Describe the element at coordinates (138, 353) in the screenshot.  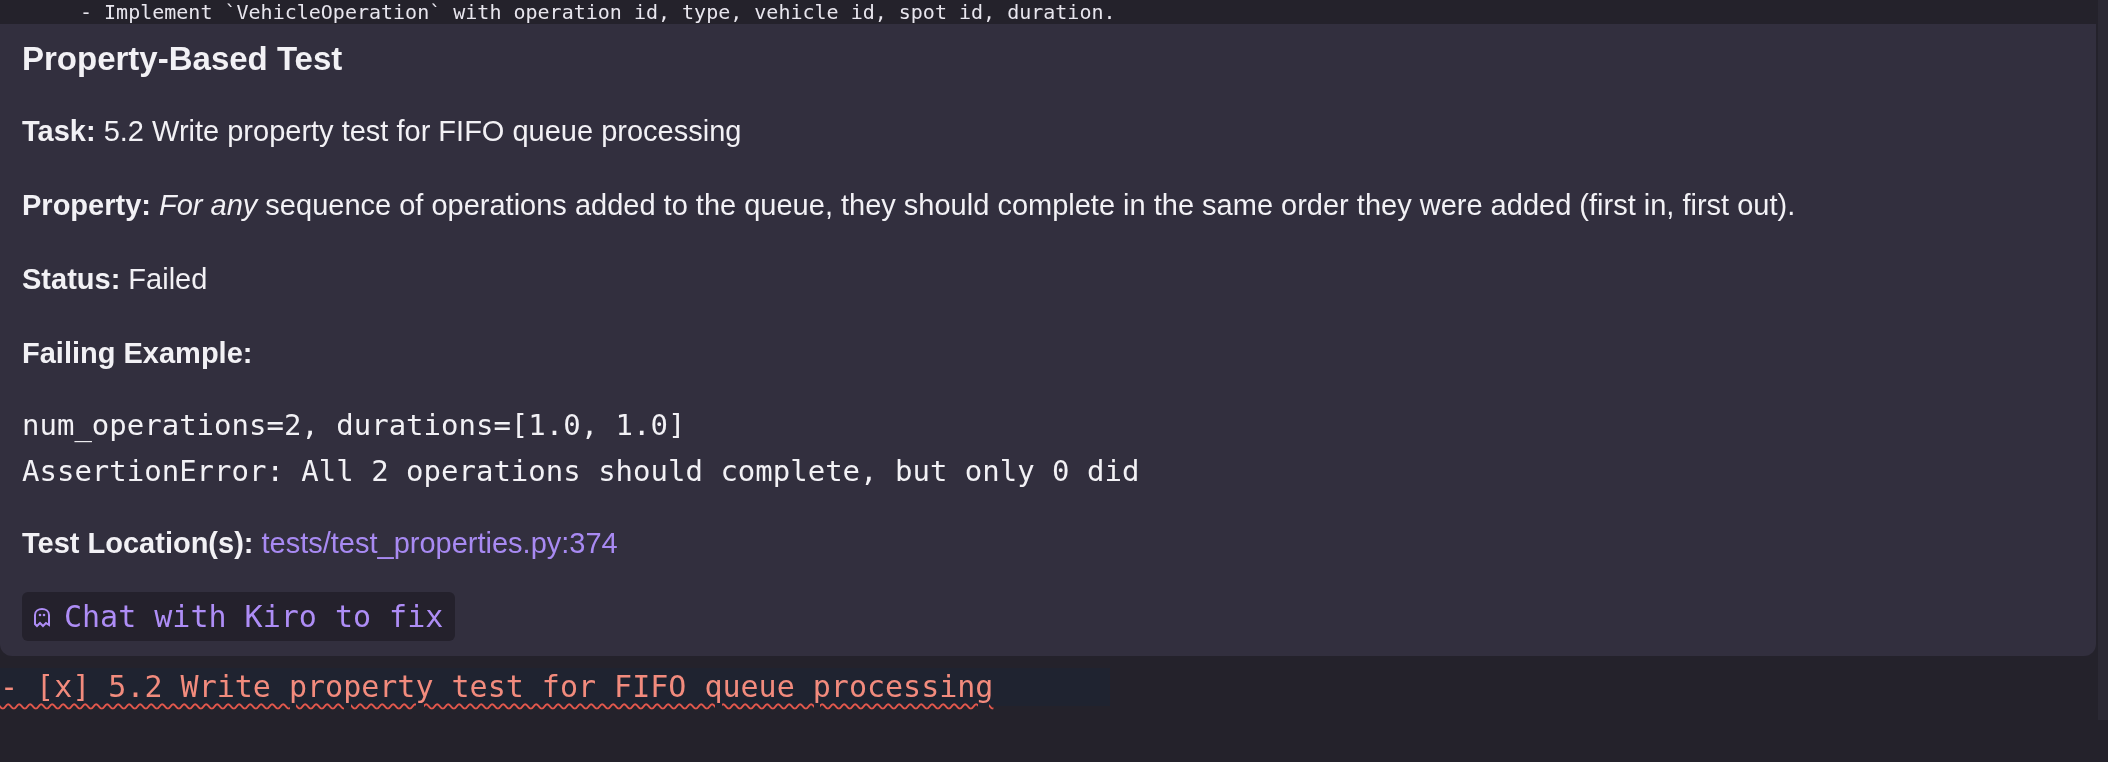
I see `section-heading: Failing Example:` at that location.